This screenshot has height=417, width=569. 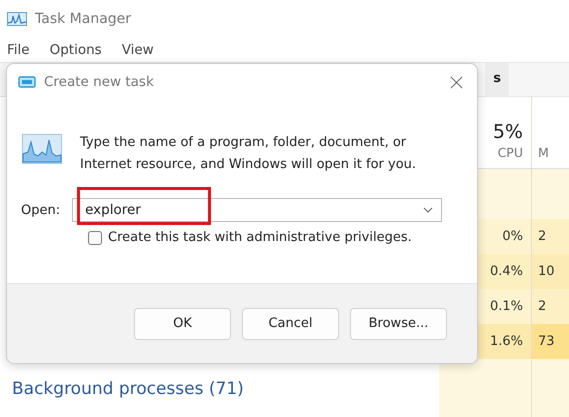 What do you see at coordinates (18, 50) in the screenshot?
I see `menu-item: File` at bounding box center [18, 50].